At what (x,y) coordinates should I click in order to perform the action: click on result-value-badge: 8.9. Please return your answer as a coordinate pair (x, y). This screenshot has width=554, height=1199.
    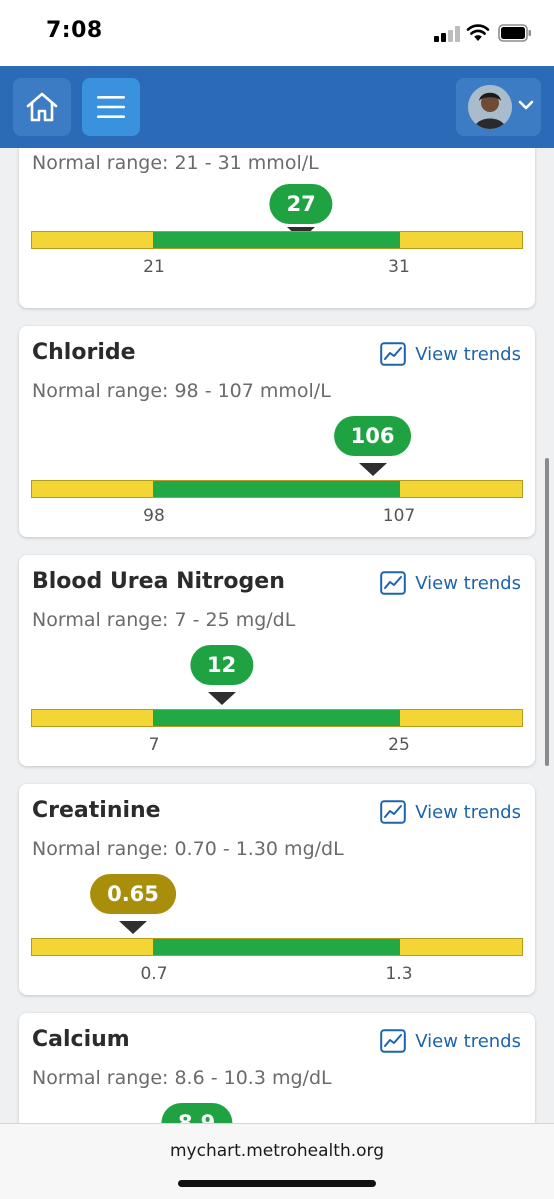
    Looking at the image, I should click on (196, 1113).